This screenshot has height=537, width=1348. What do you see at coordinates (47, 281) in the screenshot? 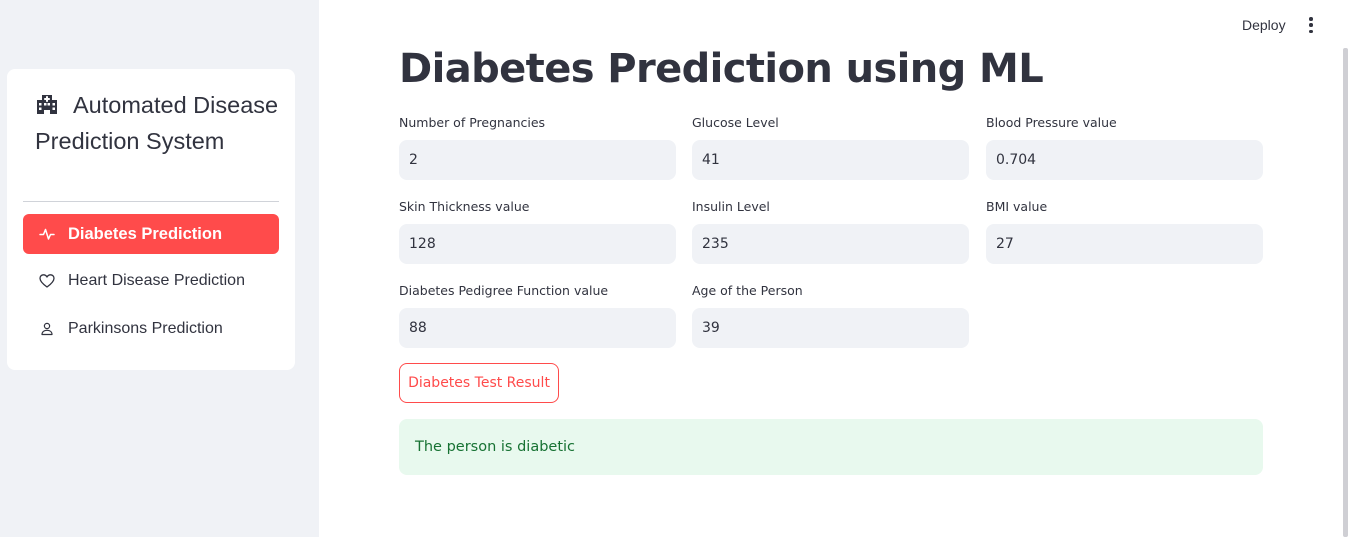
I see `heart-icon` at bounding box center [47, 281].